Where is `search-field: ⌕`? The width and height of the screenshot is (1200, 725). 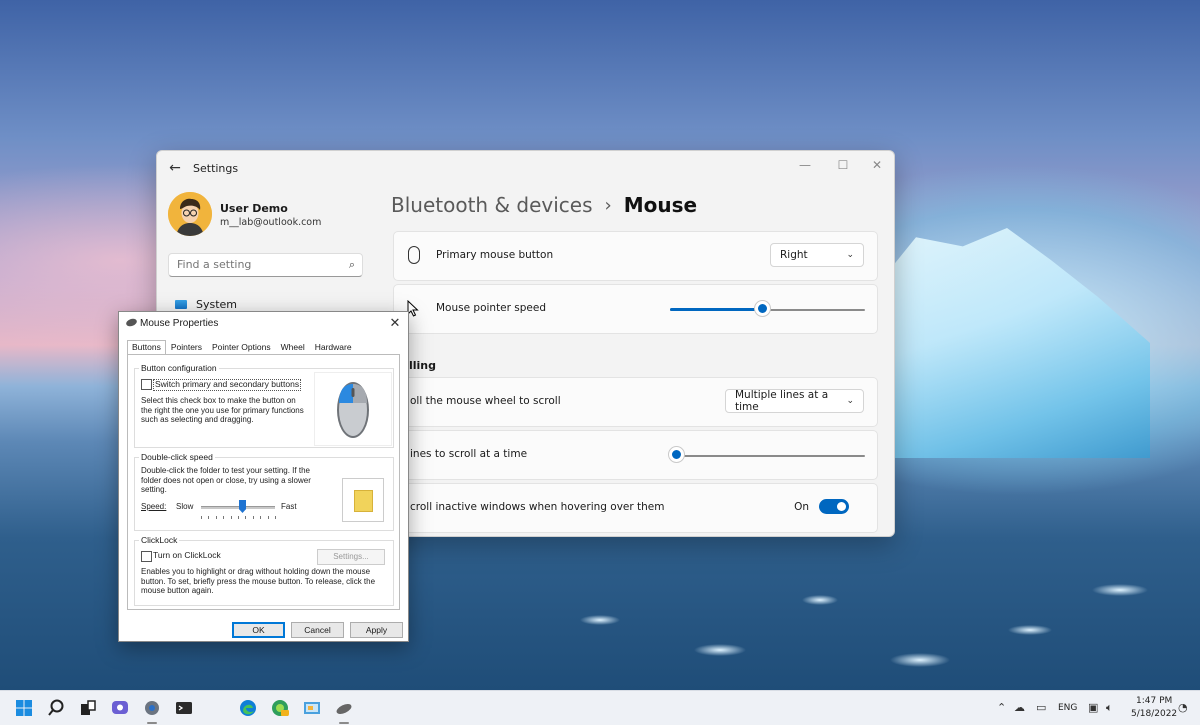 search-field: ⌕ is located at coordinates (265, 265).